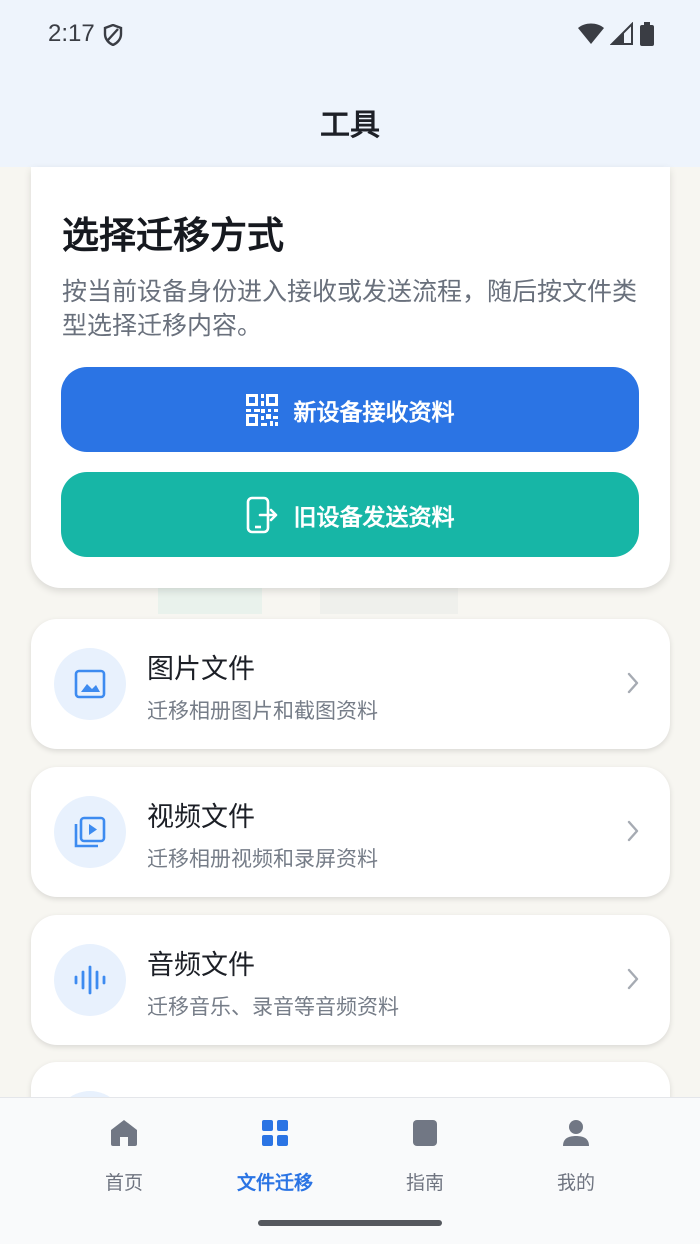  I want to click on nav-item-home: 首页, so click(124, 1153).